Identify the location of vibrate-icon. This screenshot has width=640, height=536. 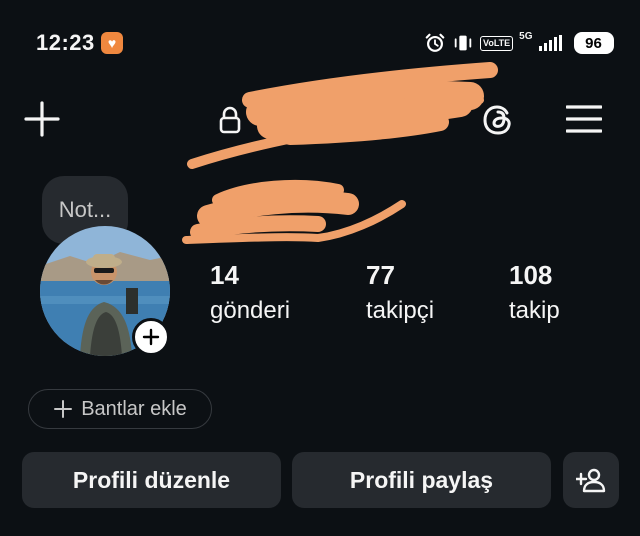
(463, 43).